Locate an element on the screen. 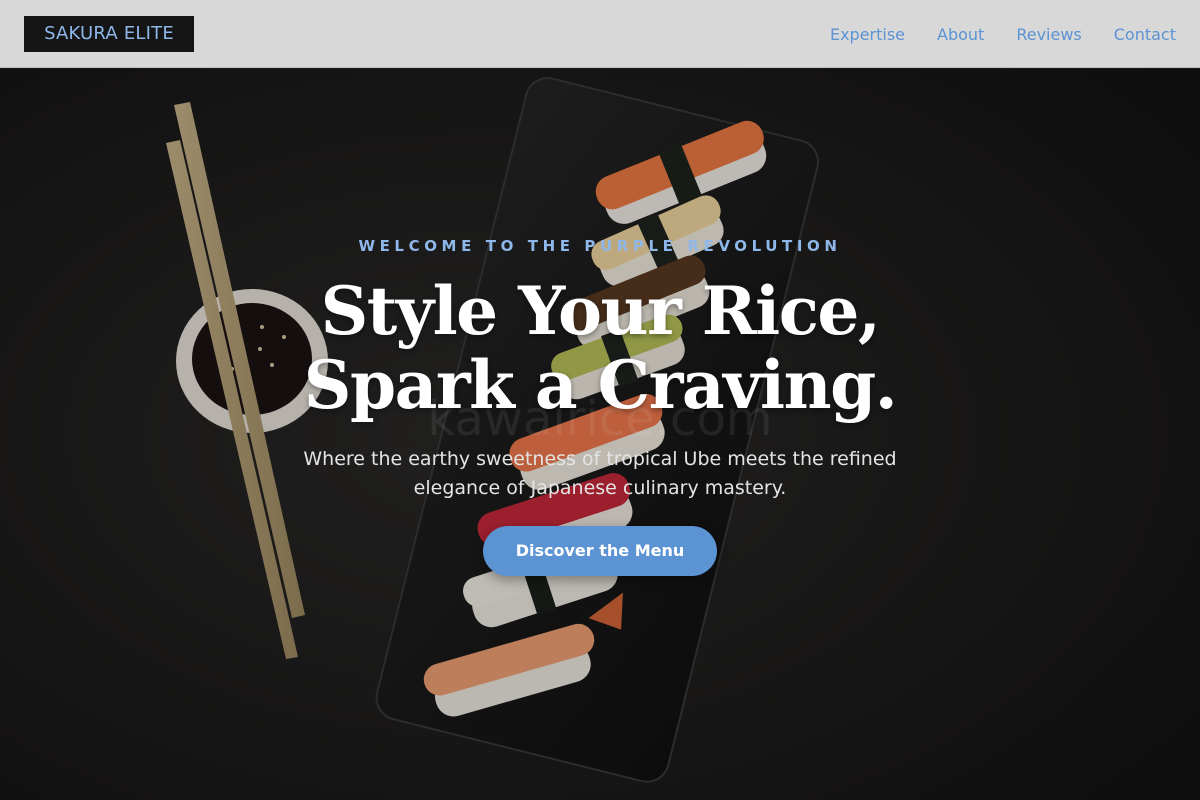 The height and width of the screenshot is (800, 1200). nav-link-expertise: Expertise is located at coordinates (867, 34).